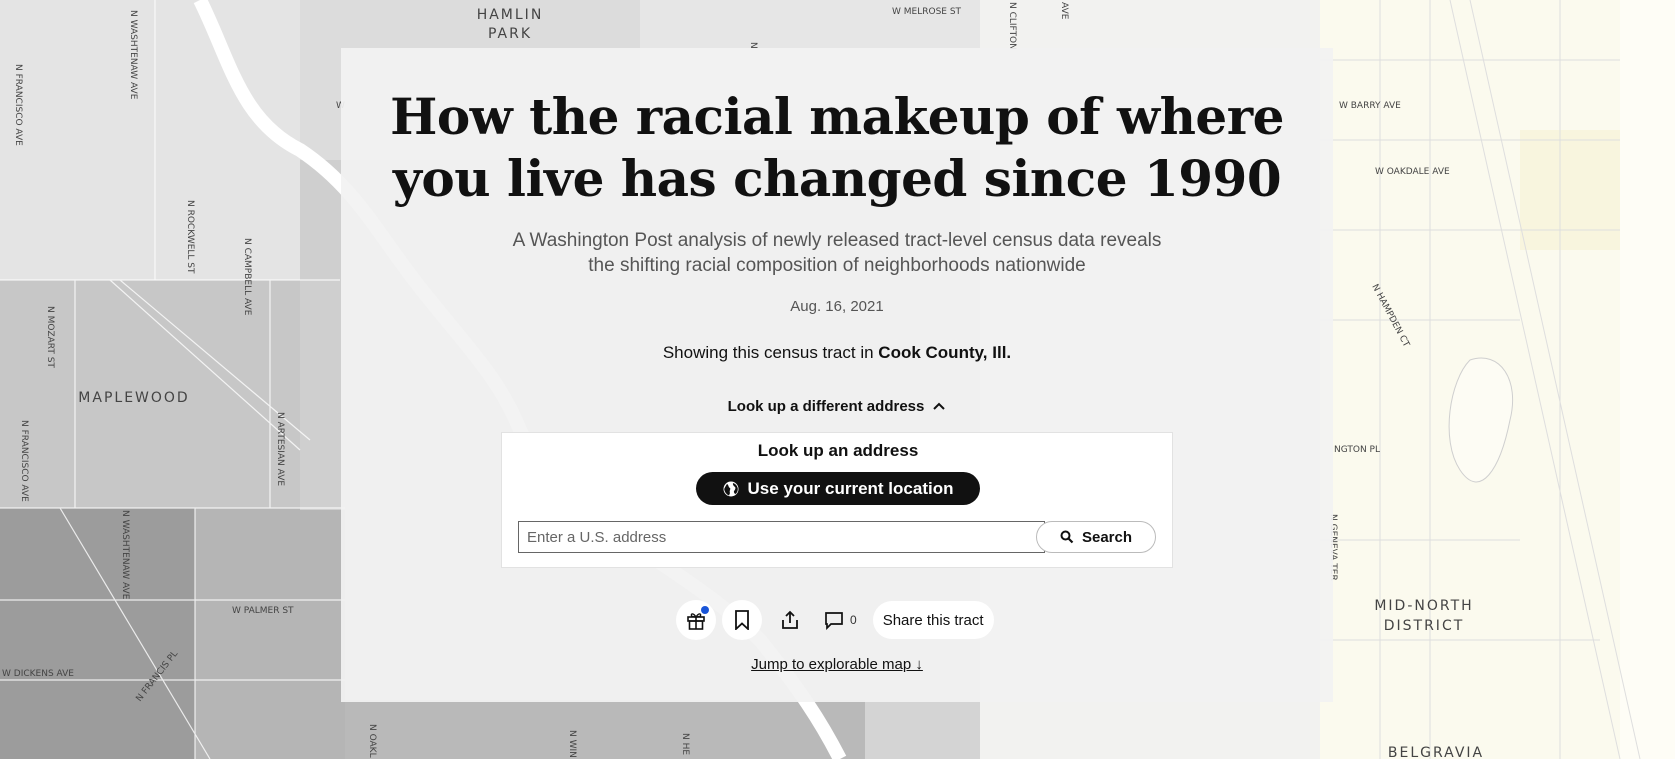  What do you see at coordinates (1436, 752) in the screenshot?
I see `map-label: BELGRAVIA` at bounding box center [1436, 752].